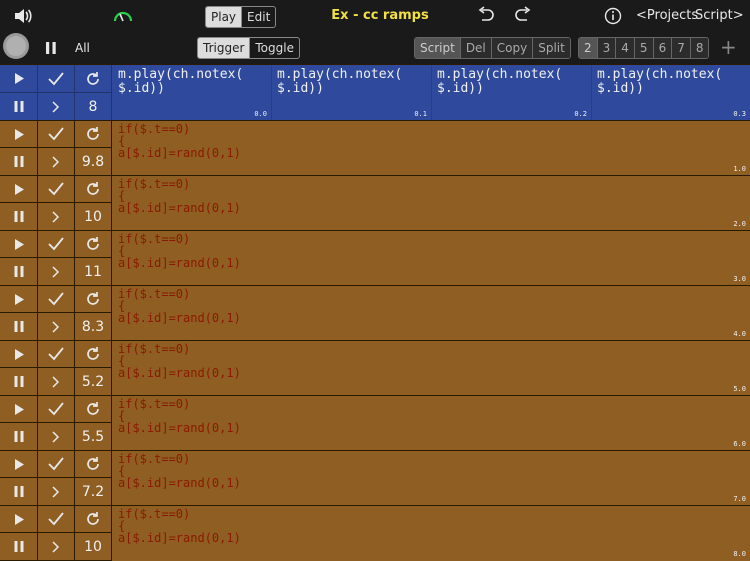 The width and height of the screenshot is (750, 561). Describe the element at coordinates (431, 148) in the screenshot. I see `row-code-cell: if($.t==0) { a[$.id]=rand(0,1) 1.0` at that location.